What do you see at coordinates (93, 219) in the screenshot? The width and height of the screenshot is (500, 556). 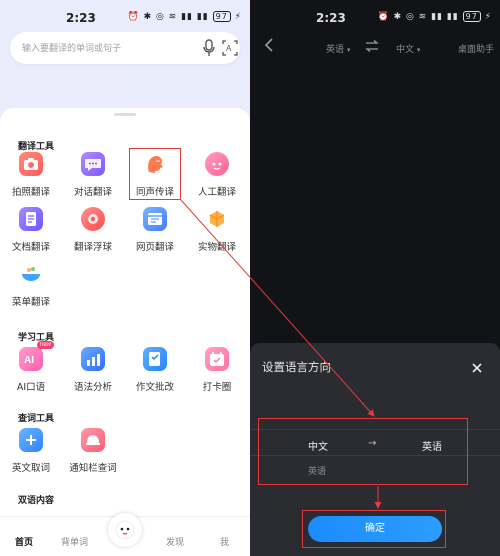 I see `floating-ball-icon` at bounding box center [93, 219].